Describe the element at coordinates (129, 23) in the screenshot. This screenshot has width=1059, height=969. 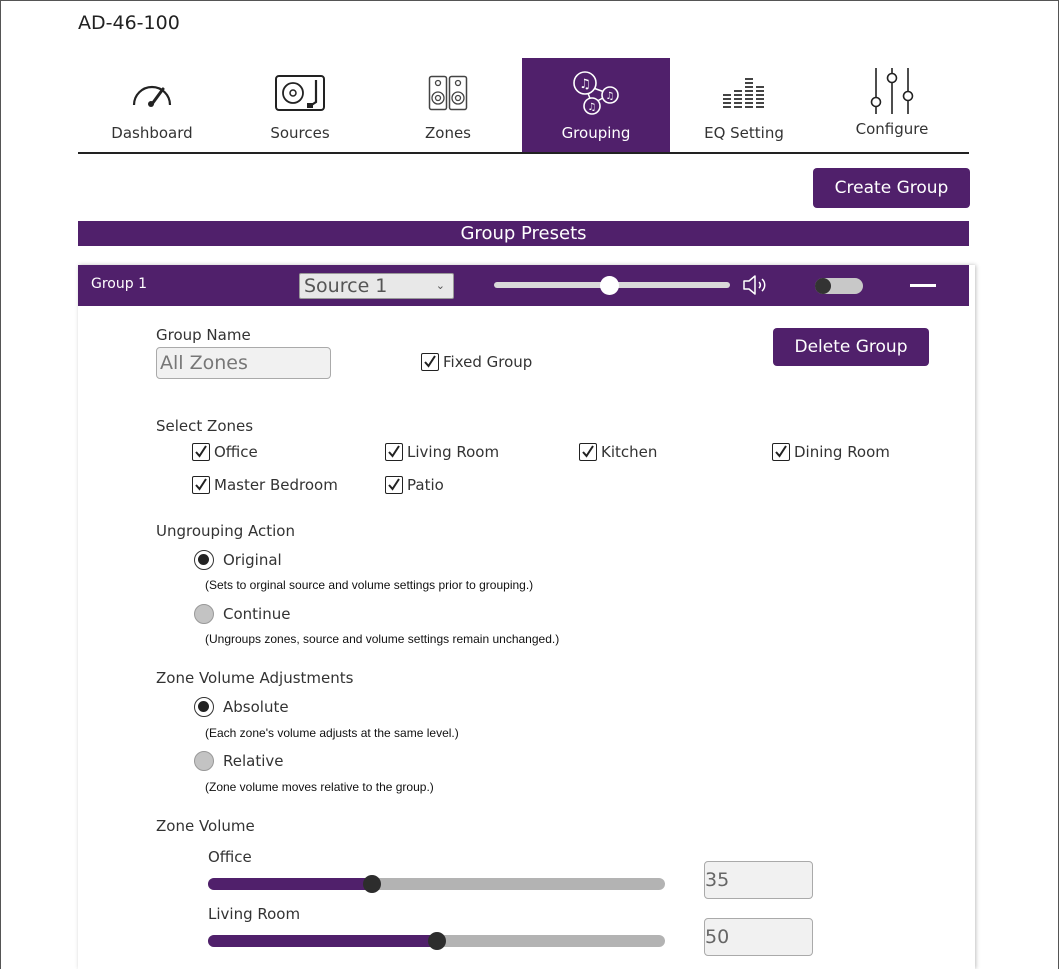
I see `device-title: AD-46-100` at that location.